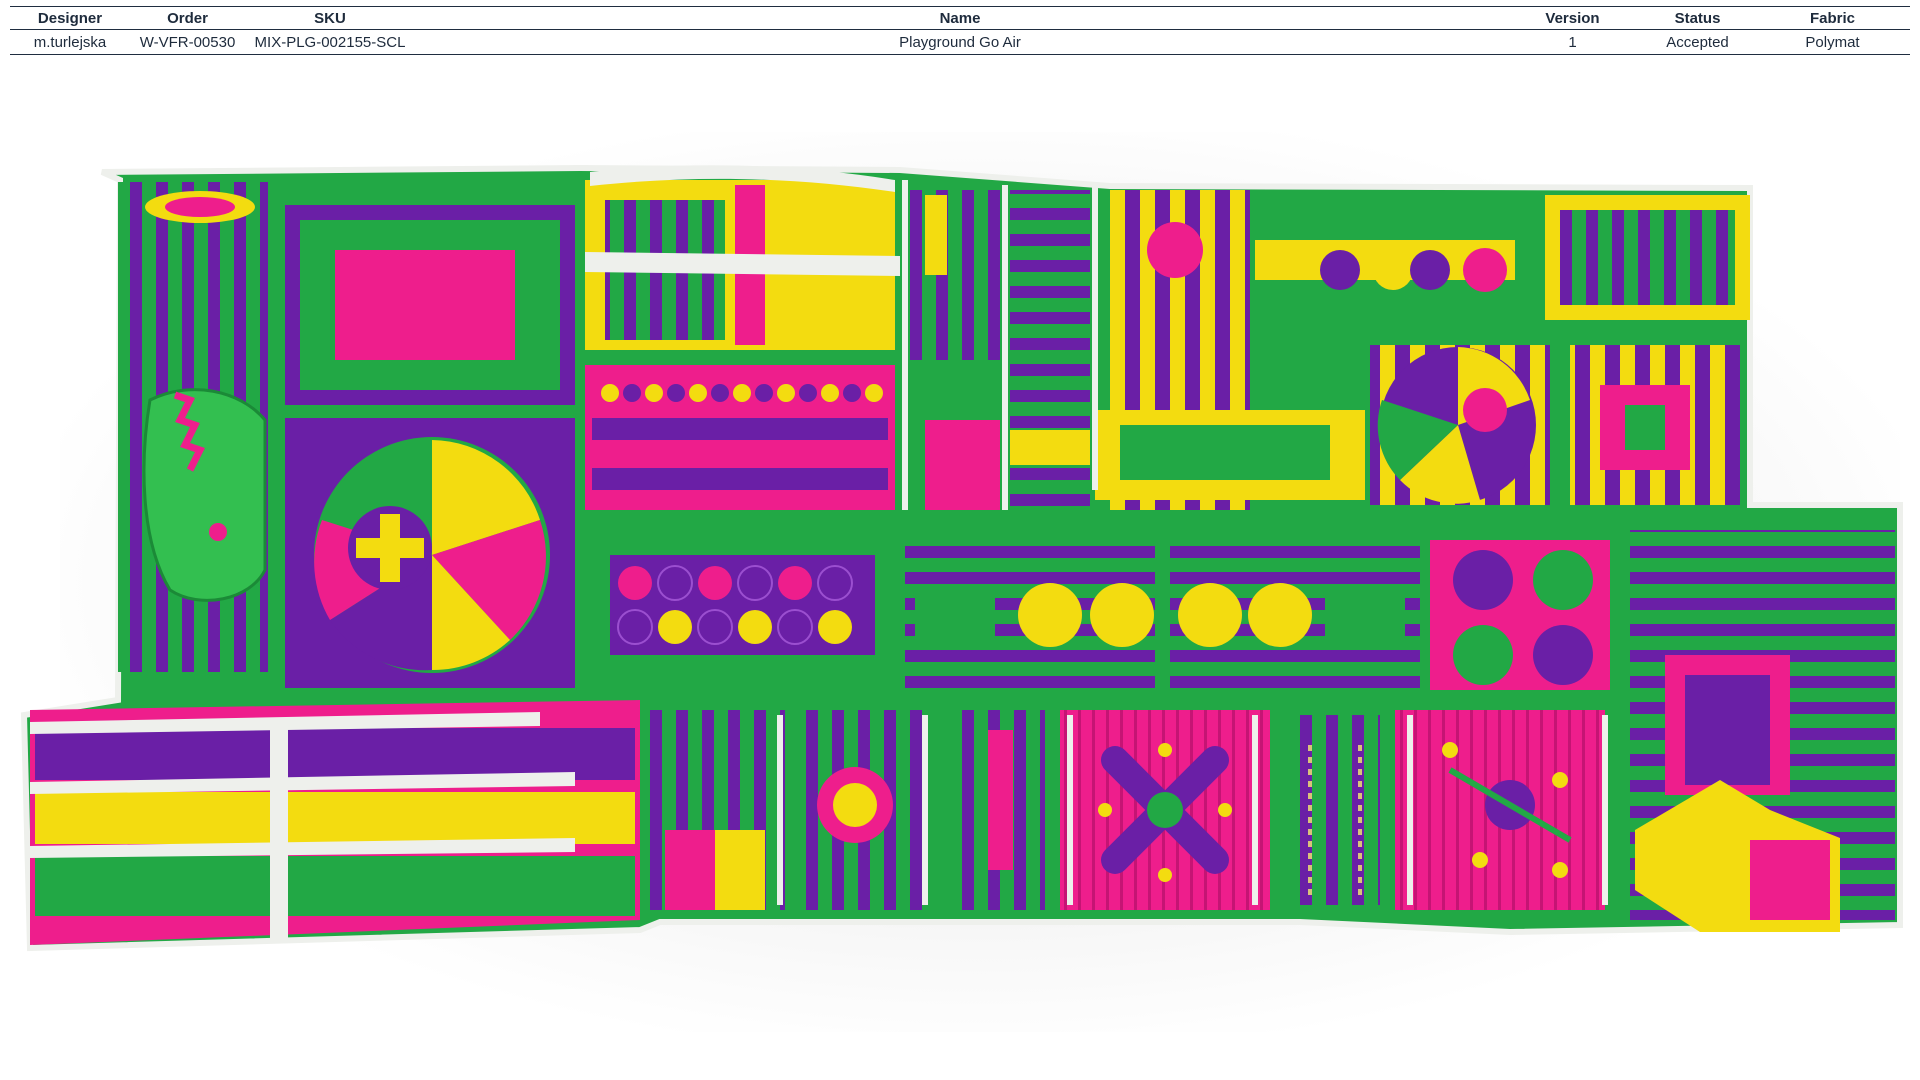 This screenshot has height=1080, width=1920. I want to click on dragon-inflatable, so click(204, 495).